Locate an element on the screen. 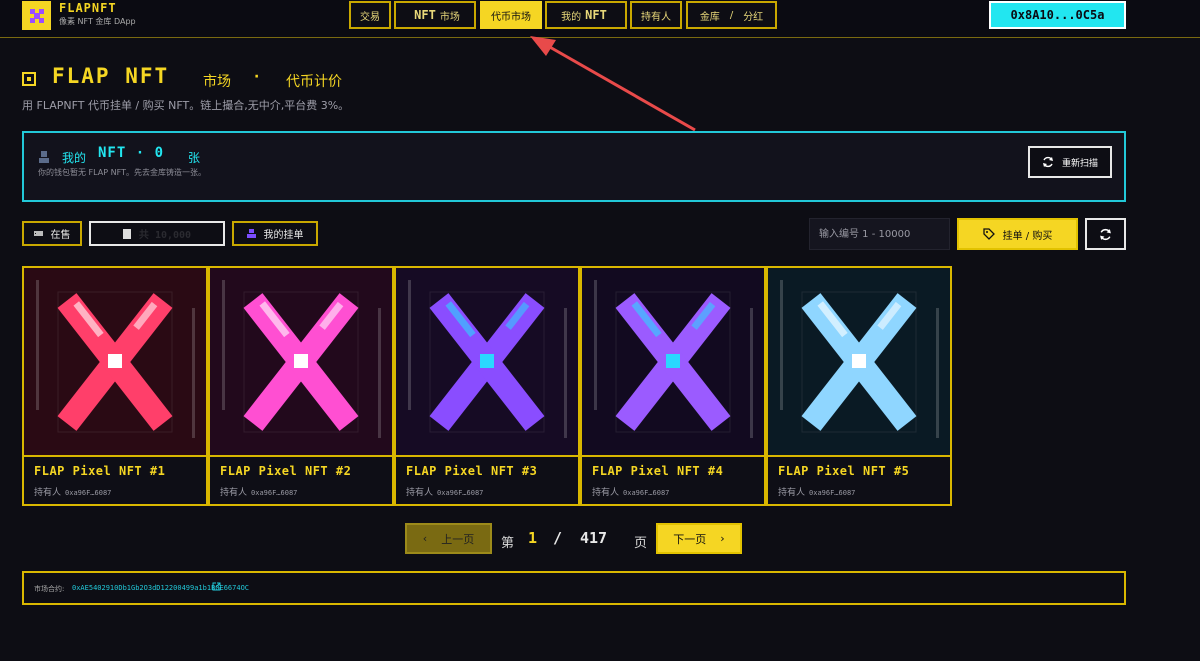  nav-vault: 金库 / 分红 is located at coordinates (731, 15).